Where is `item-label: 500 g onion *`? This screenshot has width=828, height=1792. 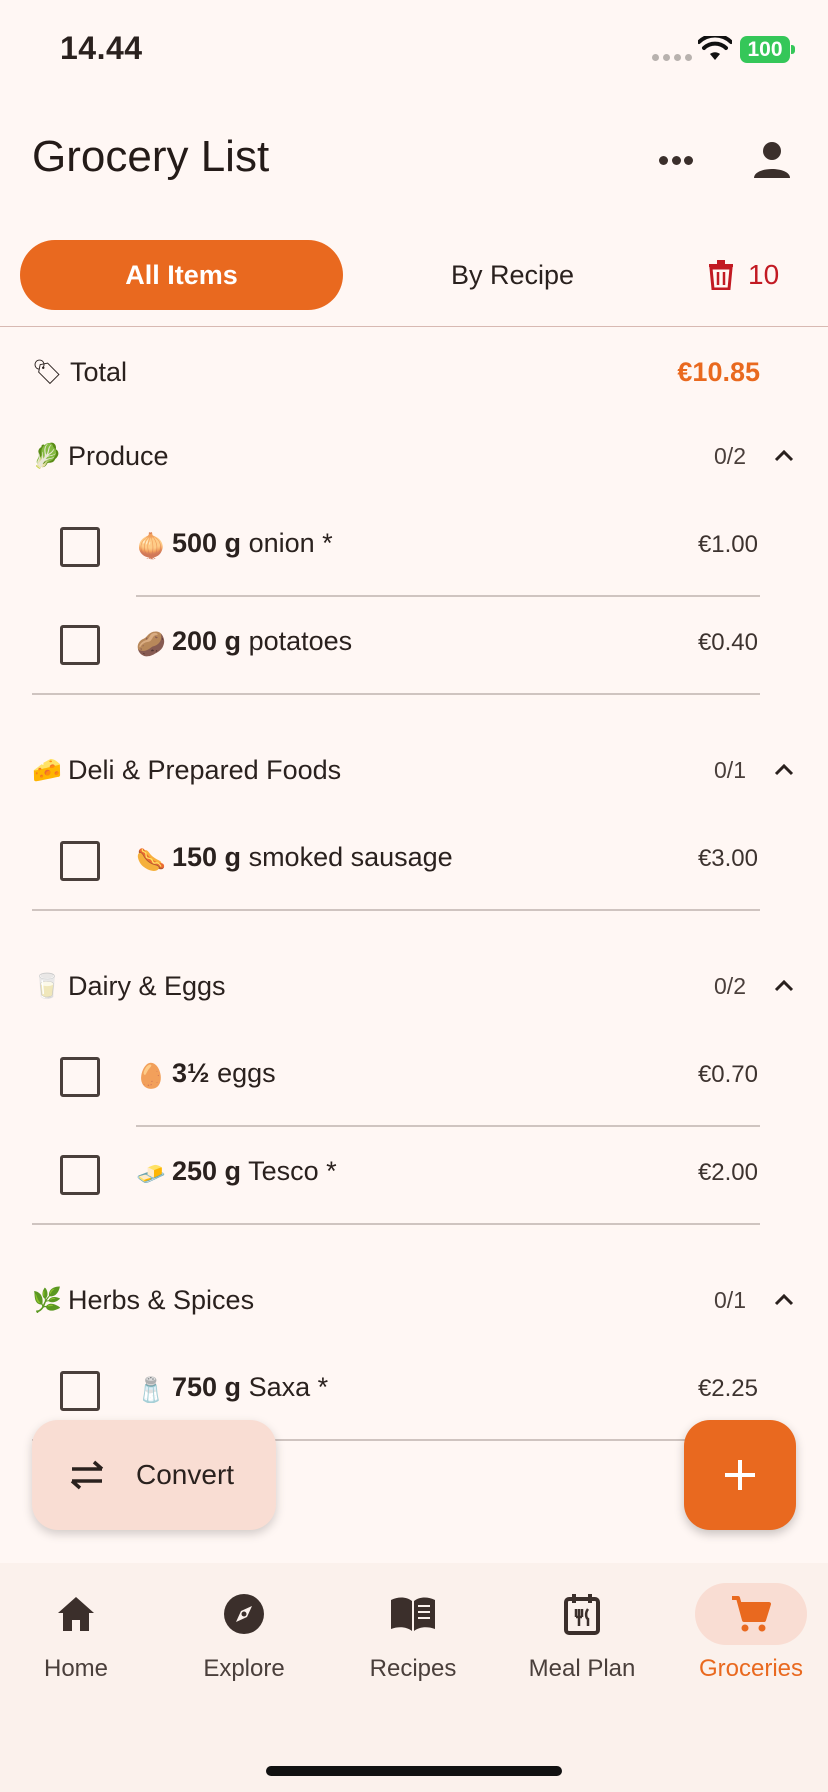
item-label: 500 g onion * is located at coordinates (252, 543).